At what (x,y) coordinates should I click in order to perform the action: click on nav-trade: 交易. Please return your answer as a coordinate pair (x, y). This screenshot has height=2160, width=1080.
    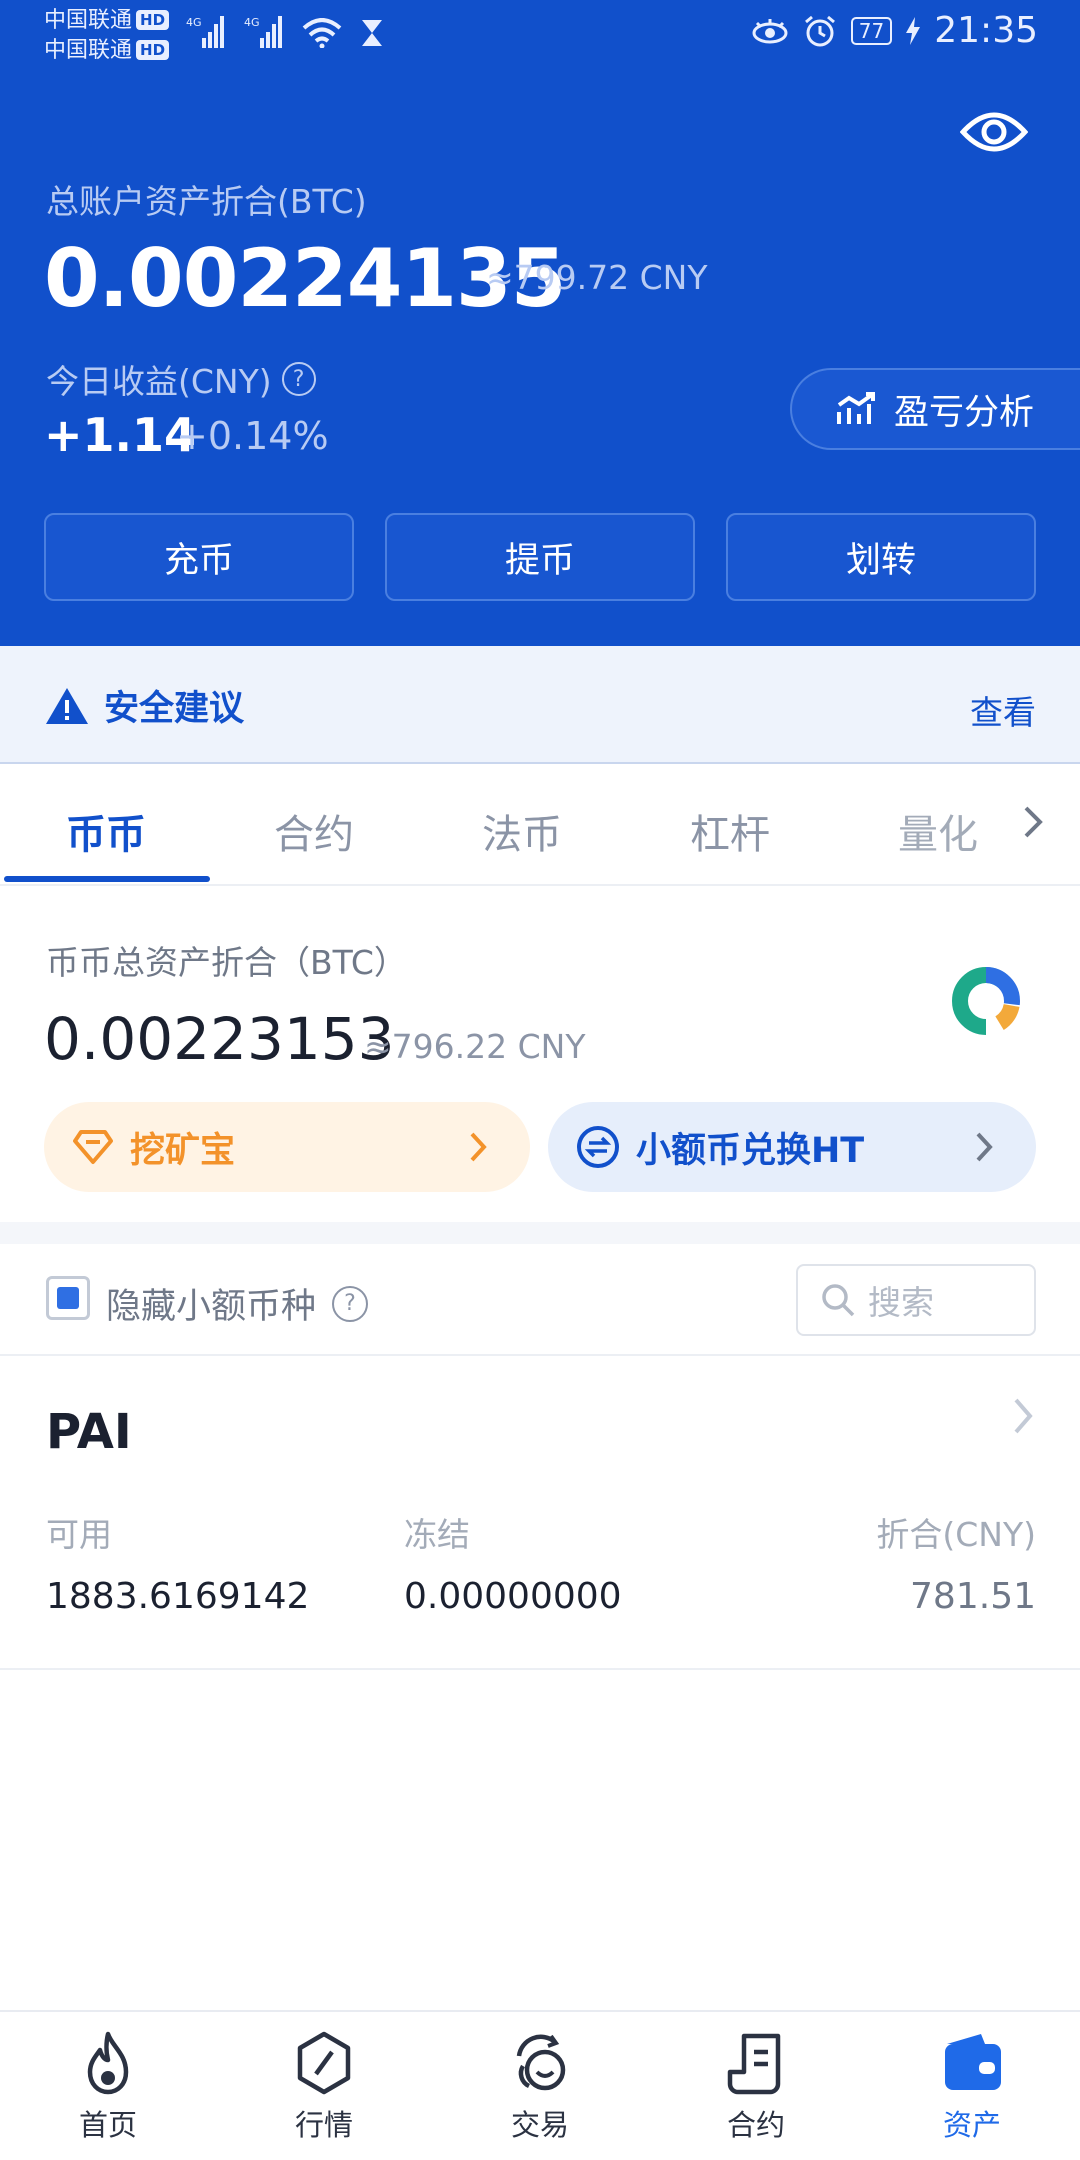
    Looking at the image, I should click on (540, 2087).